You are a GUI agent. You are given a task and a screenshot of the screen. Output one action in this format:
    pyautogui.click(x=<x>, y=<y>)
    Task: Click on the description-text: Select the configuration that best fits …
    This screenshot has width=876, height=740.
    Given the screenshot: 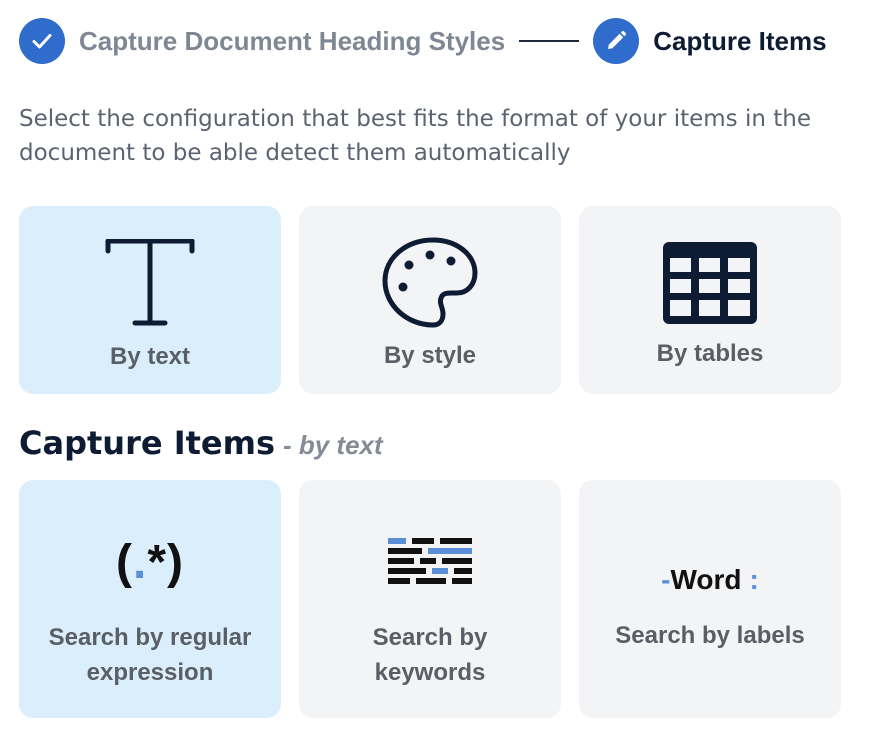 What is the action you would take?
    pyautogui.click(x=415, y=136)
    